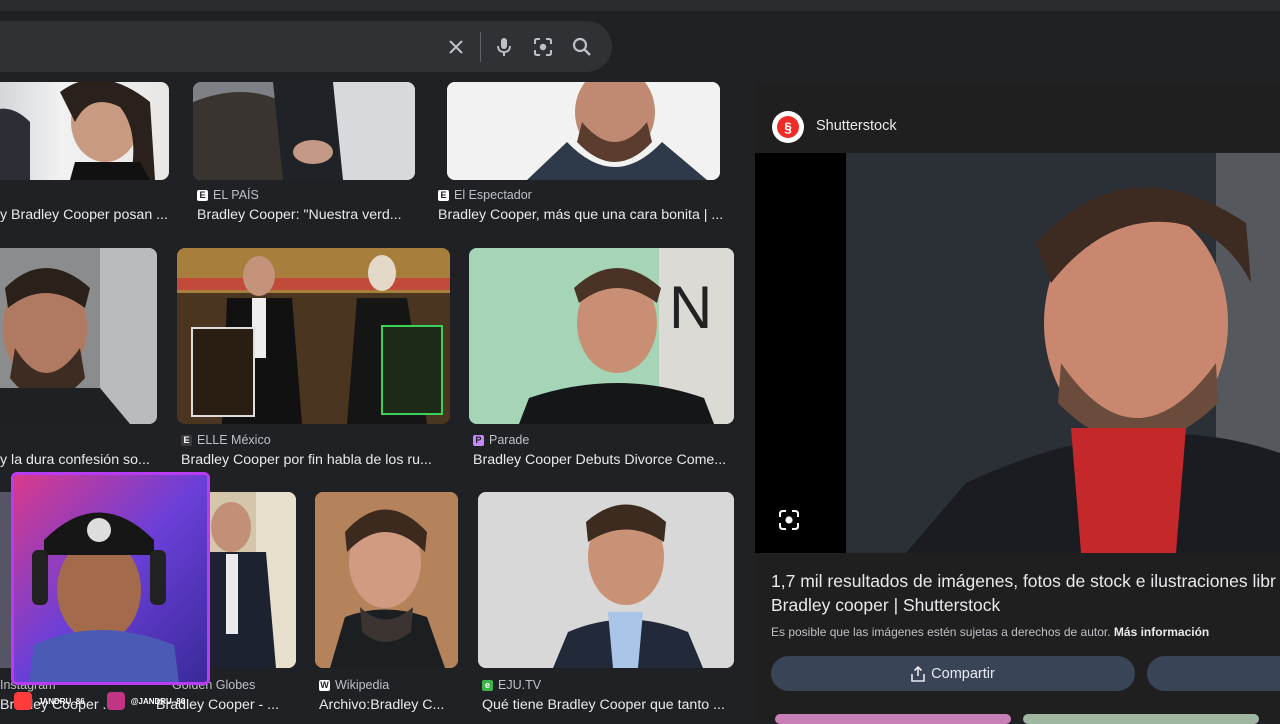  Describe the element at coordinates (963, 673) in the screenshot. I see `share-label: Compartir` at that location.